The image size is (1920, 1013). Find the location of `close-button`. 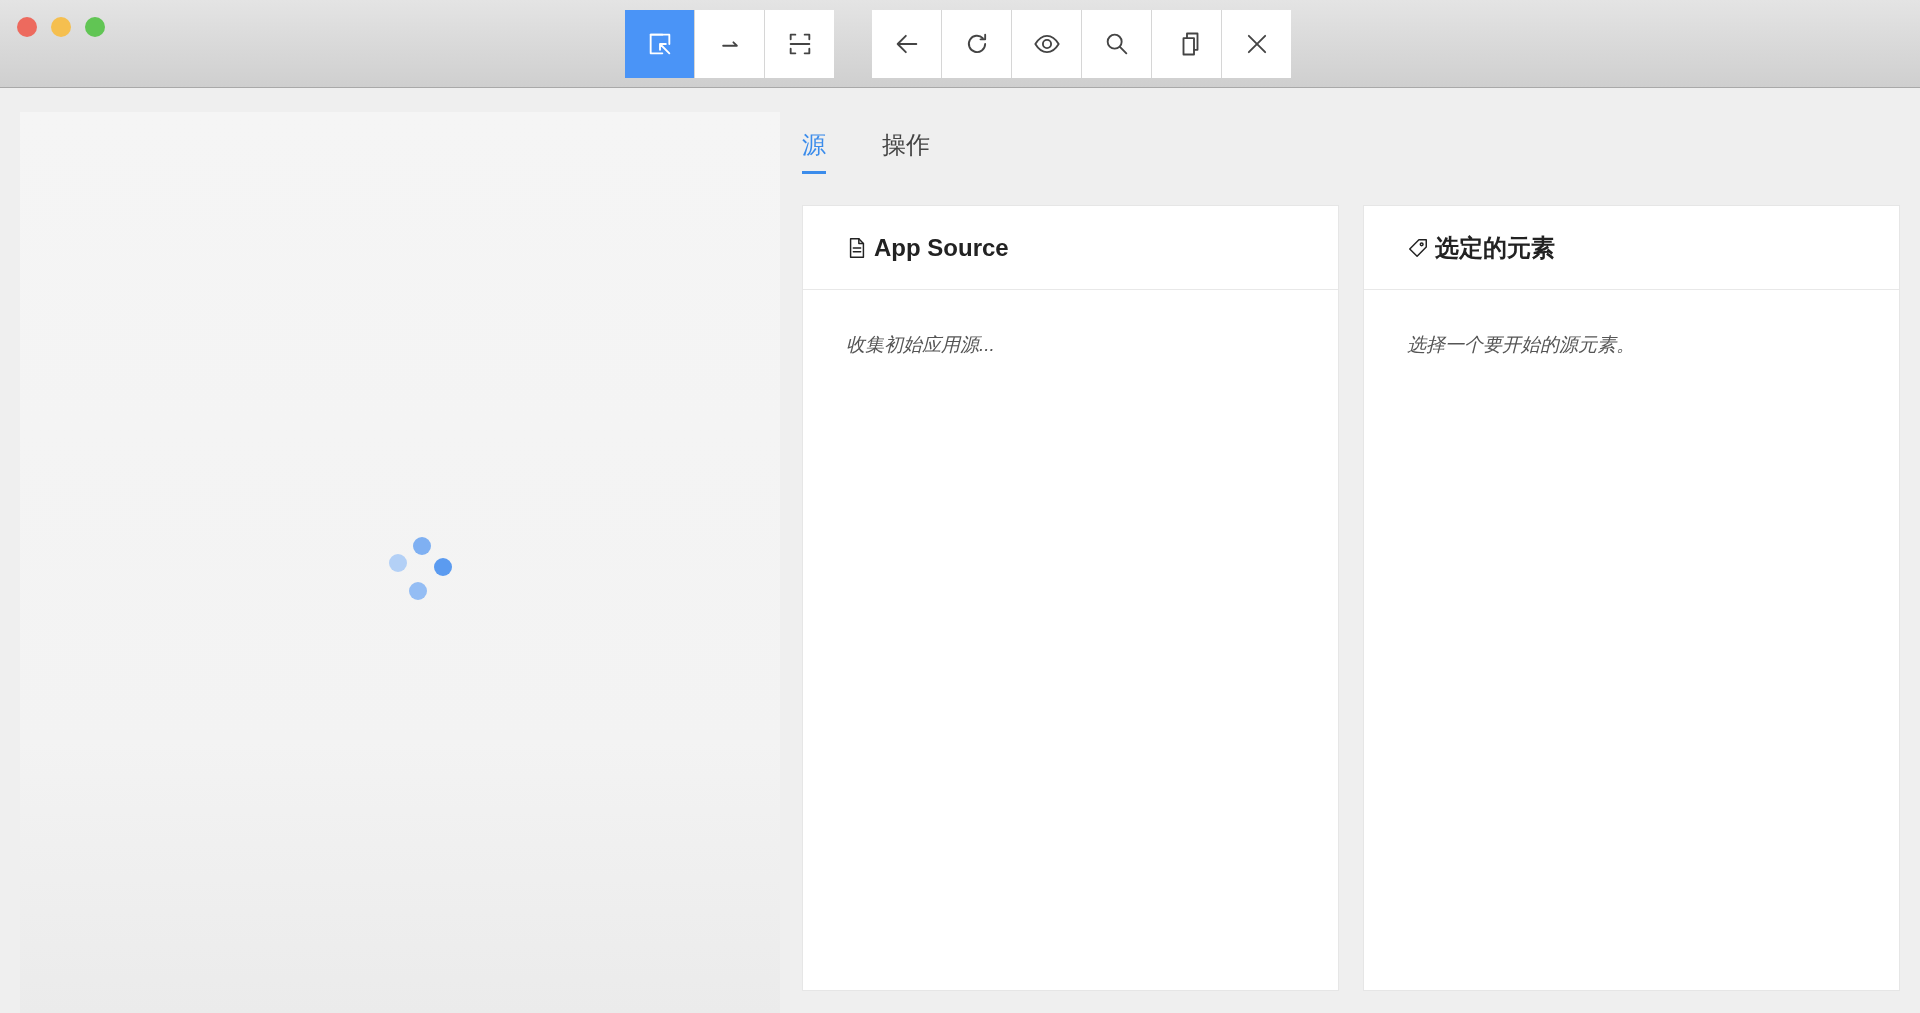

close-button is located at coordinates (1256, 43).